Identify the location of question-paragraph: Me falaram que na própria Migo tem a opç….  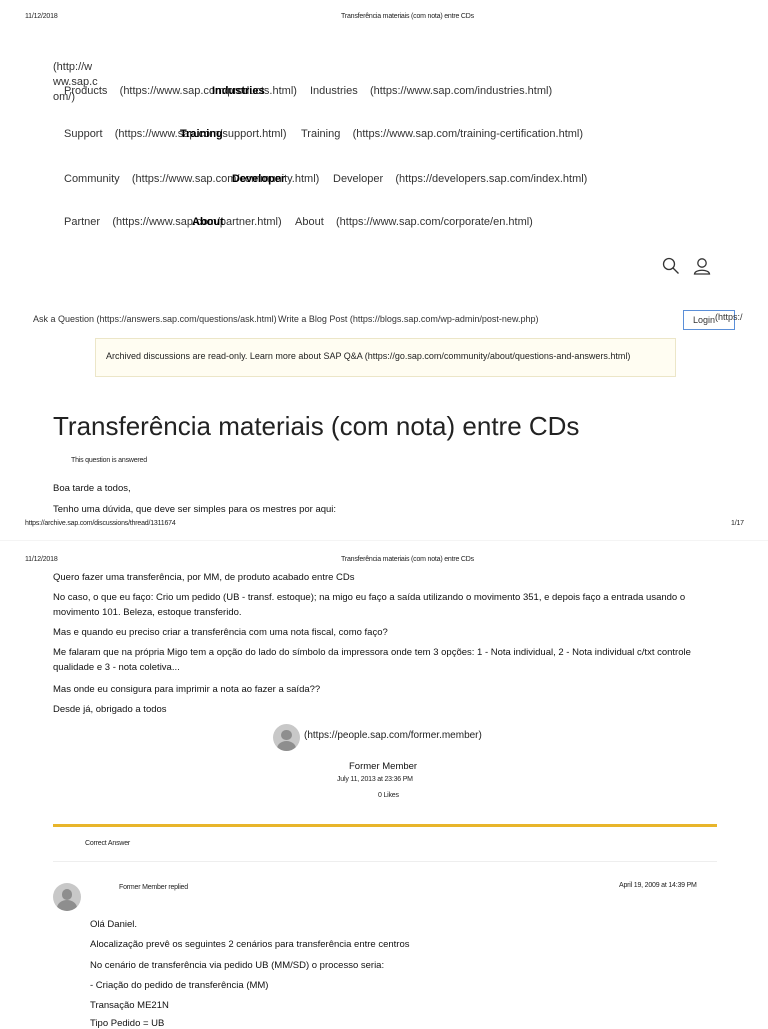
(372, 652).